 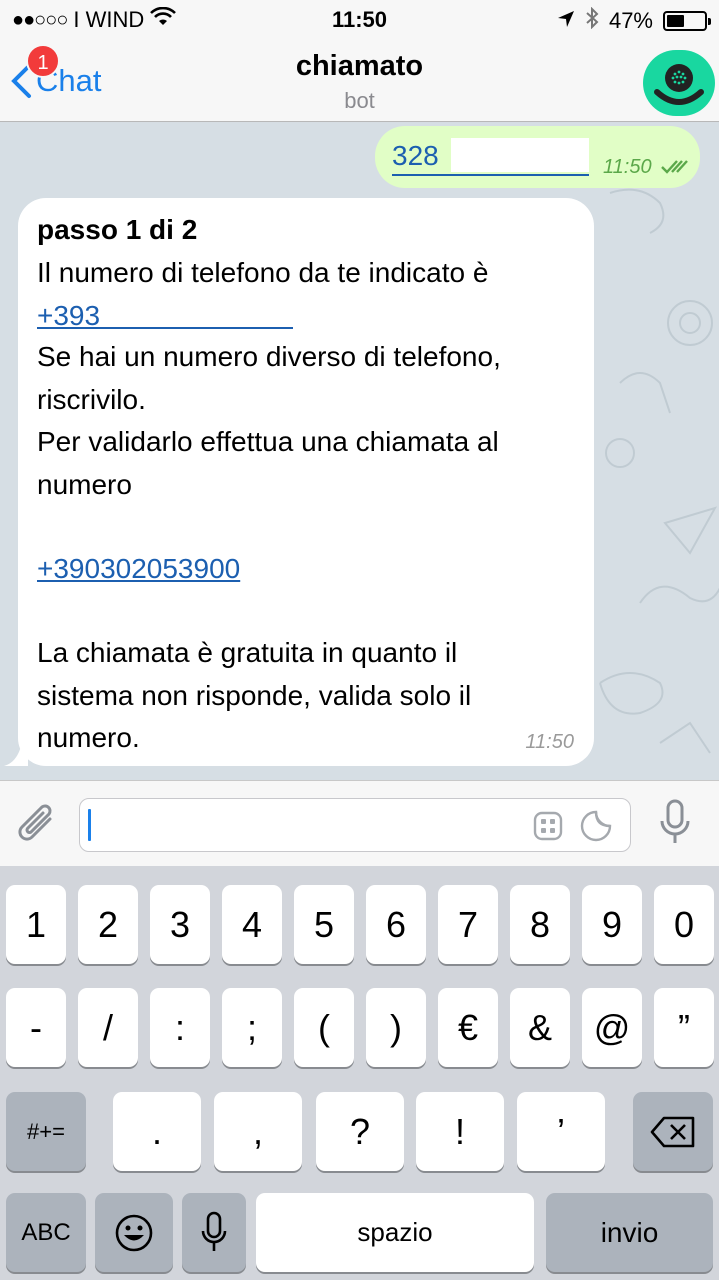 I want to click on key-4: 4, so click(x=252, y=924).